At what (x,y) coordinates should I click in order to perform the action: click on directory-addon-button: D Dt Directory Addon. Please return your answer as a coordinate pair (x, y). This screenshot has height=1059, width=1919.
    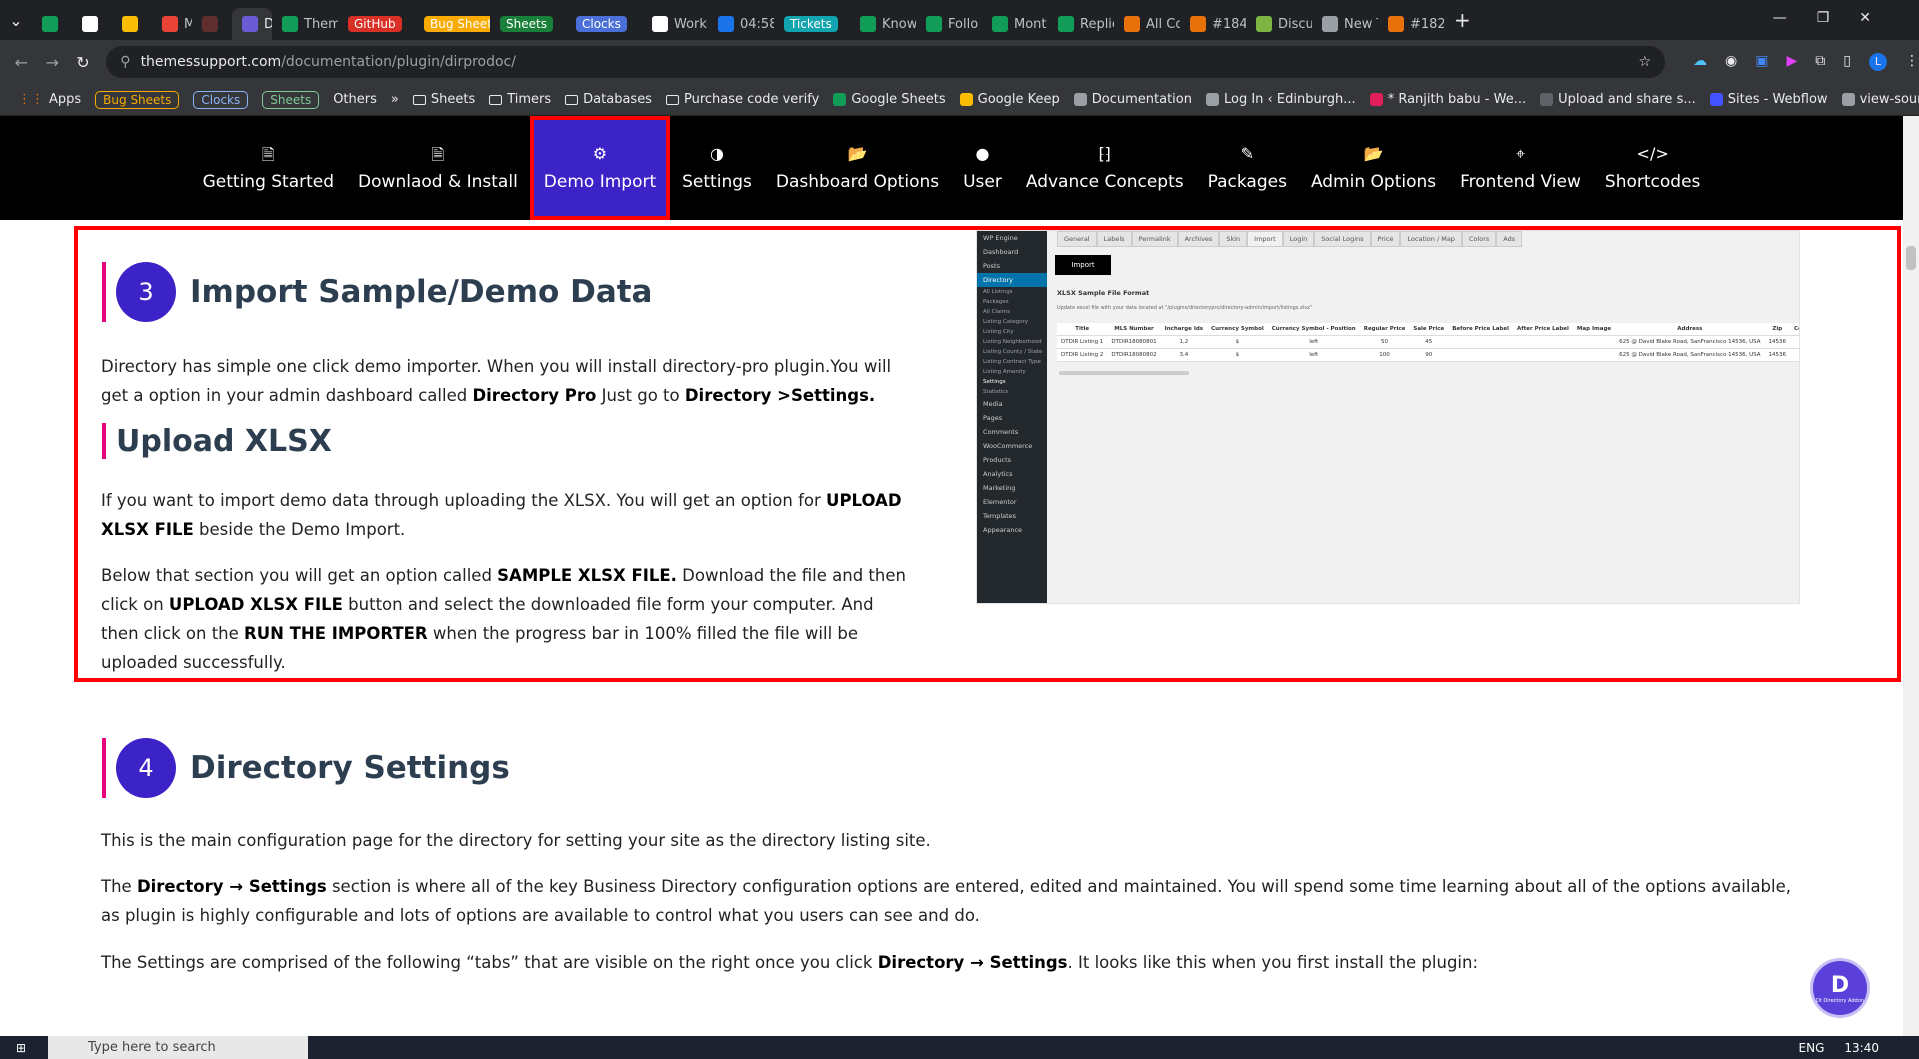
    Looking at the image, I should click on (1840, 988).